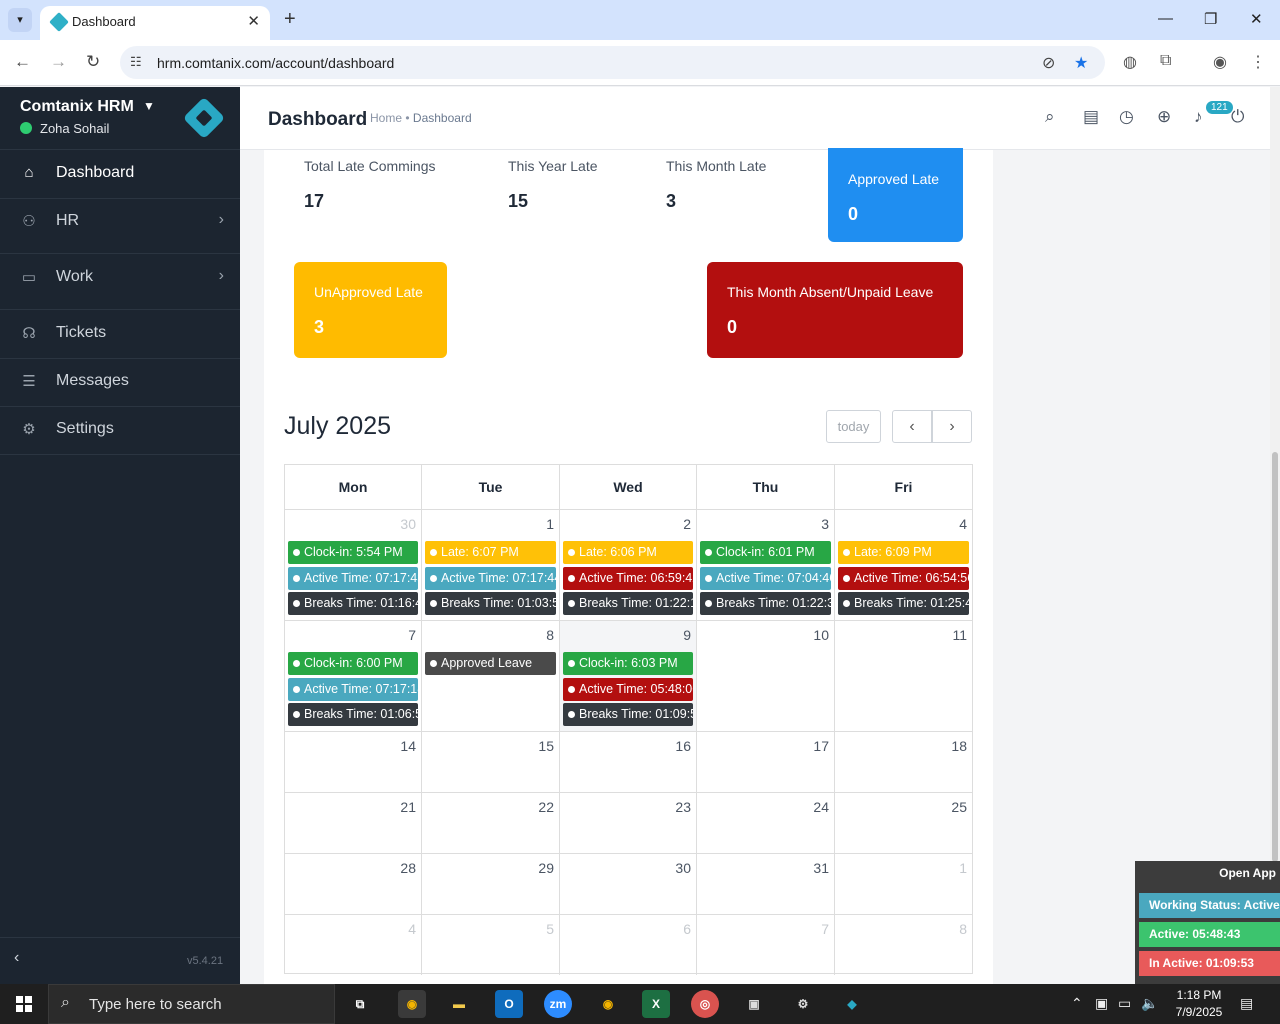  What do you see at coordinates (903, 552) in the screenshot?
I see `calendar-event: Late: 6:09 PM` at bounding box center [903, 552].